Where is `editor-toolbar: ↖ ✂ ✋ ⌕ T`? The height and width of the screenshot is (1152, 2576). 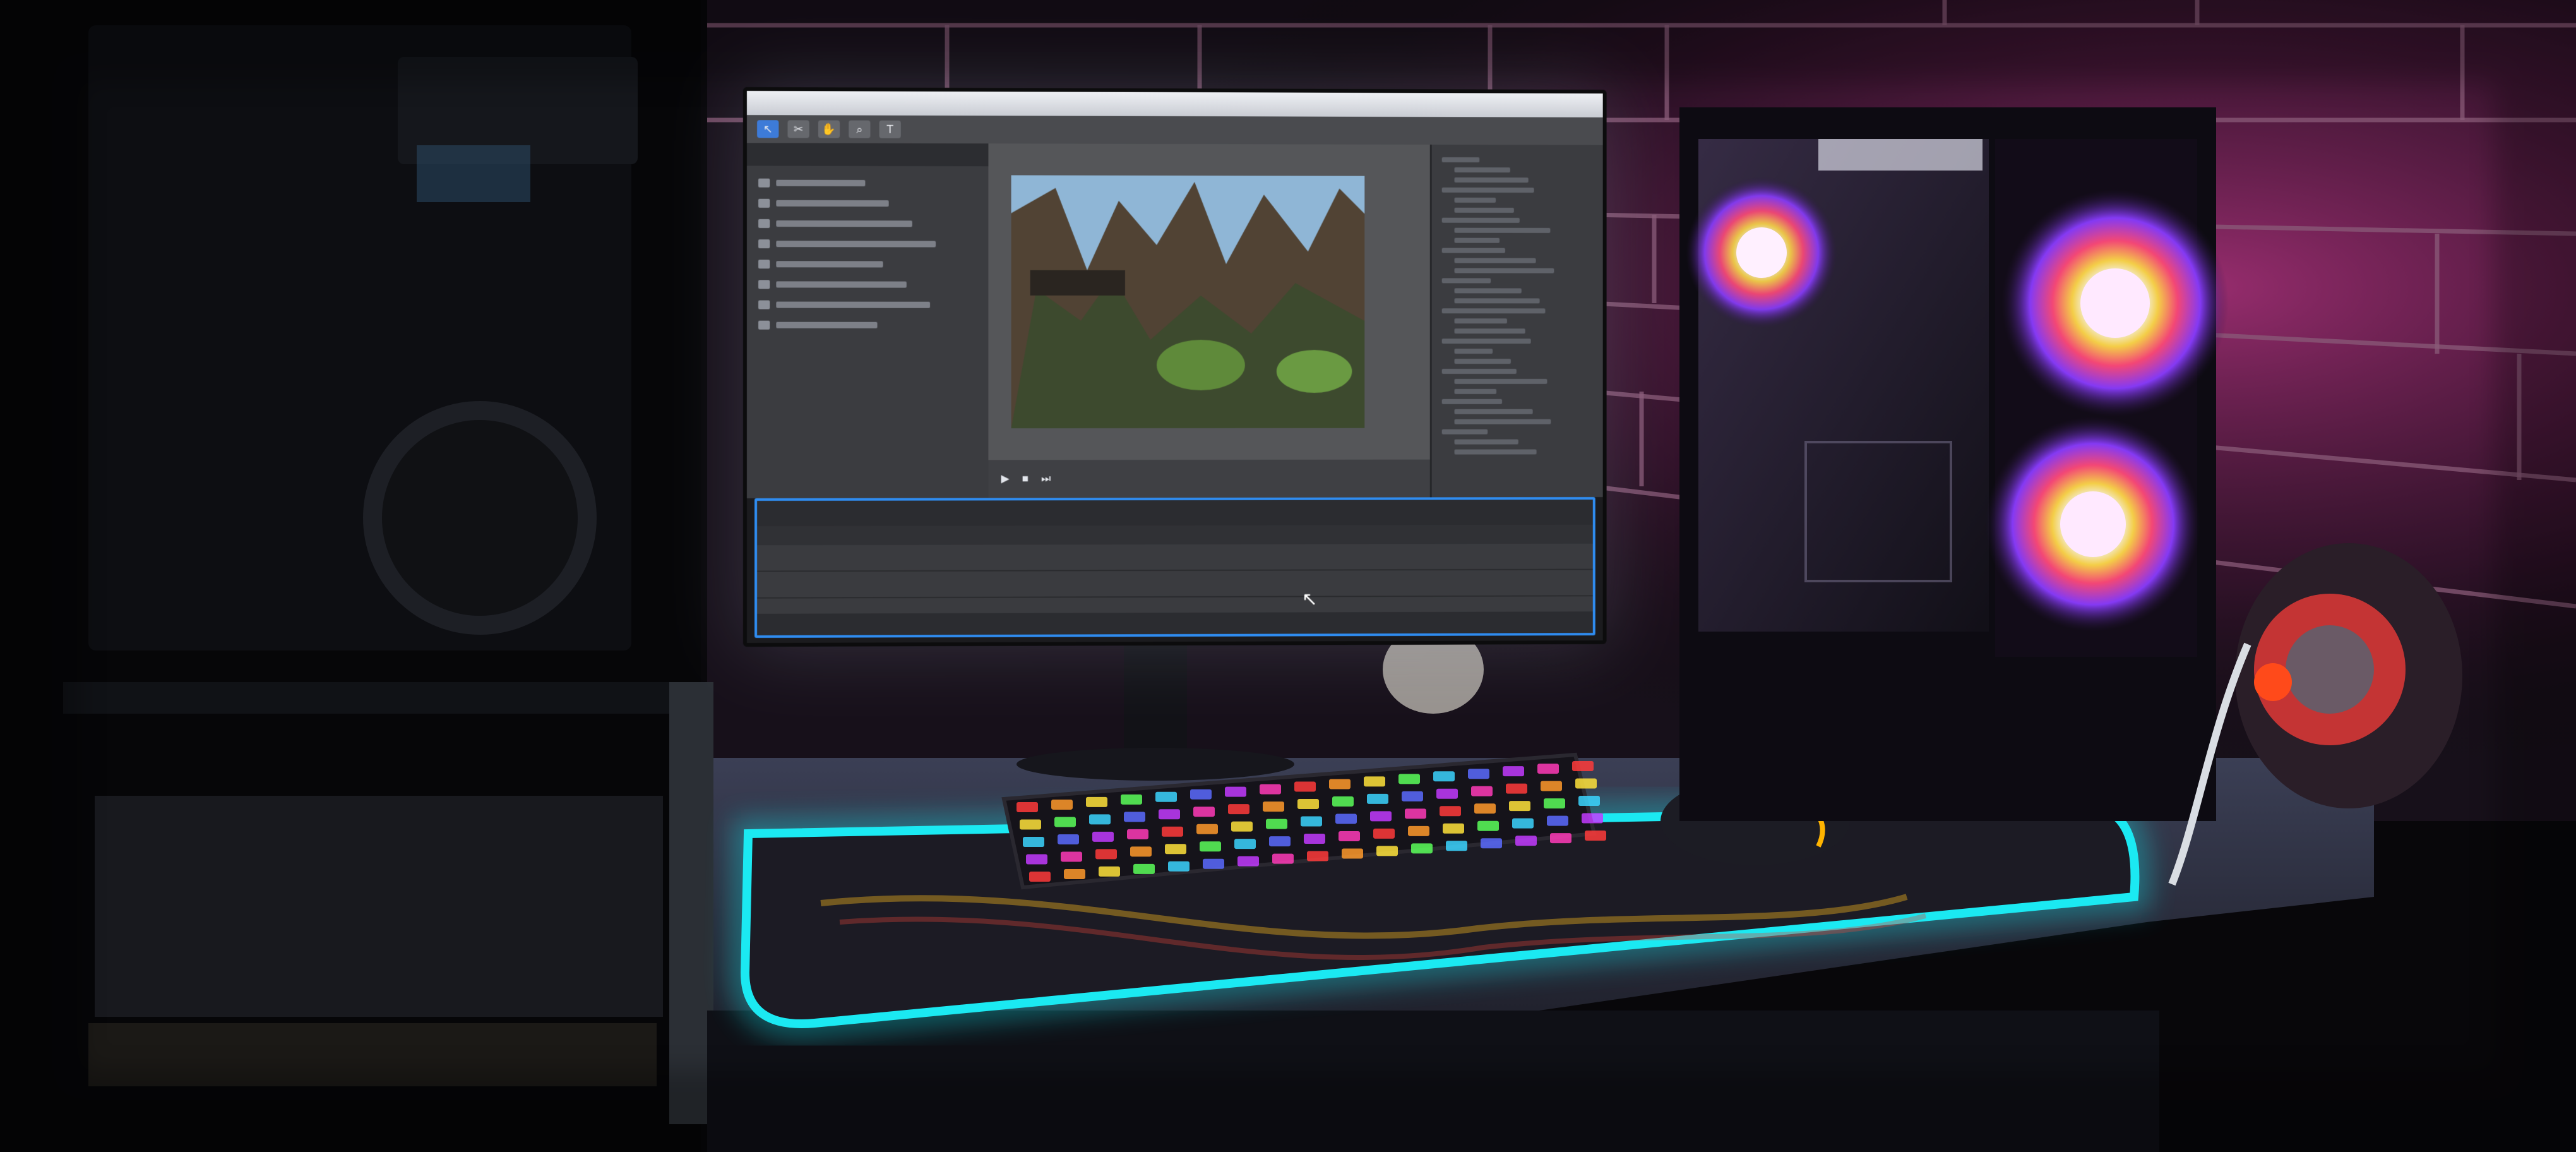
editor-toolbar: ↖ ✂ ✋ ⌕ T is located at coordinates (1175, 130).